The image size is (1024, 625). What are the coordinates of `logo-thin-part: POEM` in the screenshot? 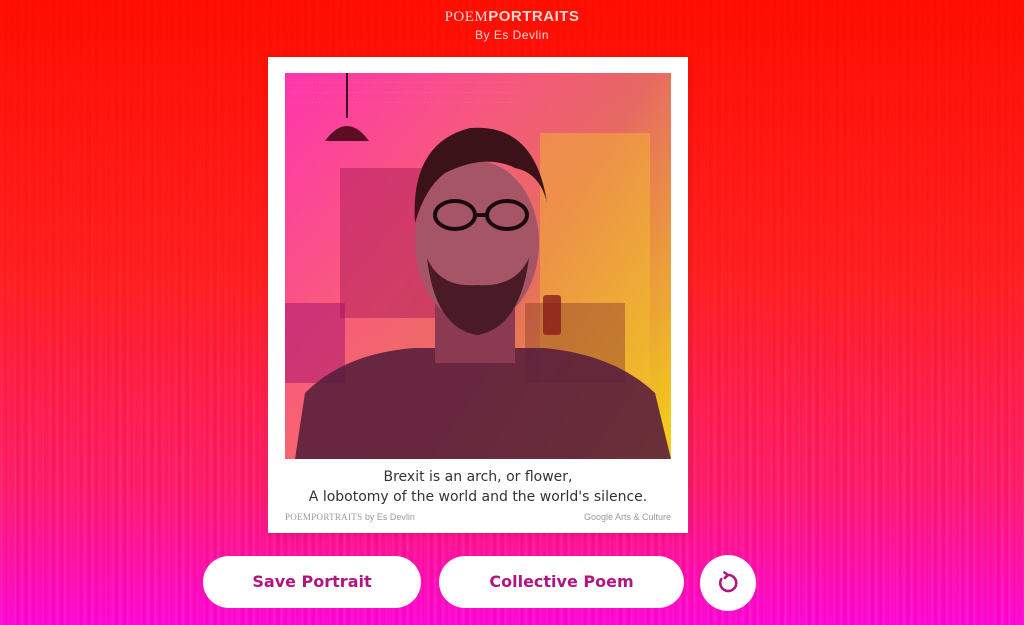 It's located at (466, 17).